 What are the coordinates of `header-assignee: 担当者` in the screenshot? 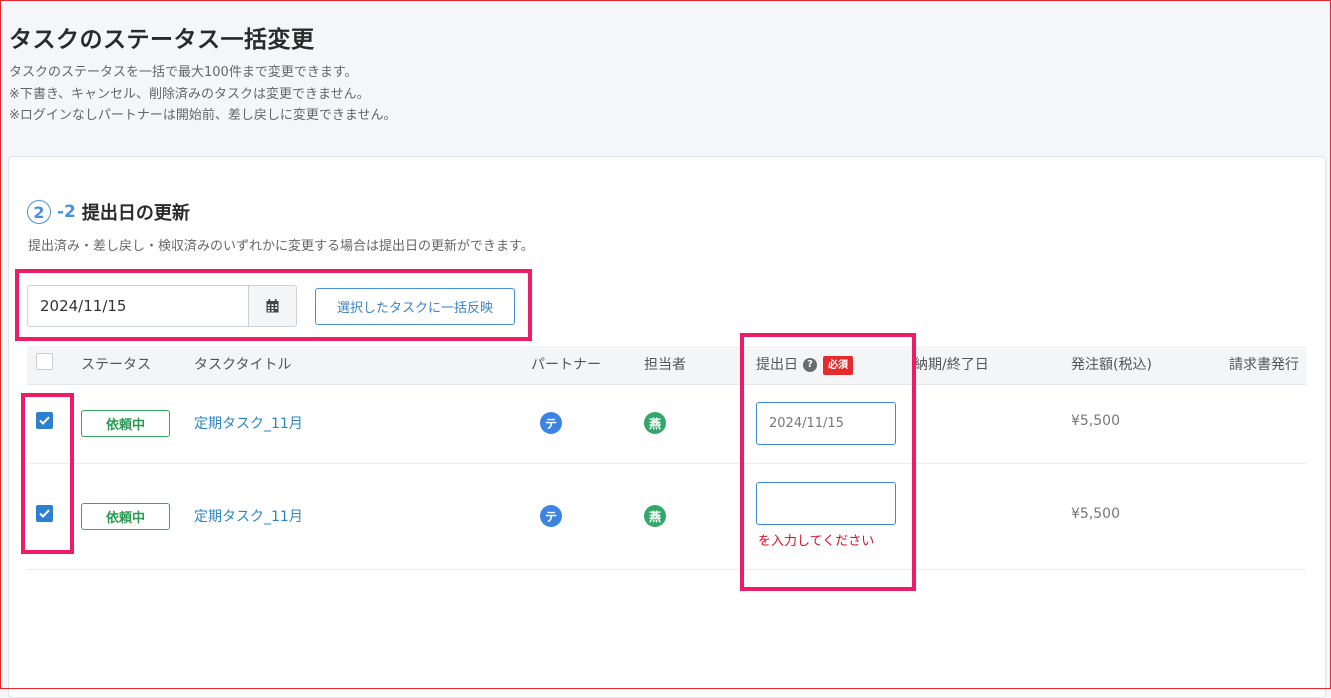 It's located at (665, 365).